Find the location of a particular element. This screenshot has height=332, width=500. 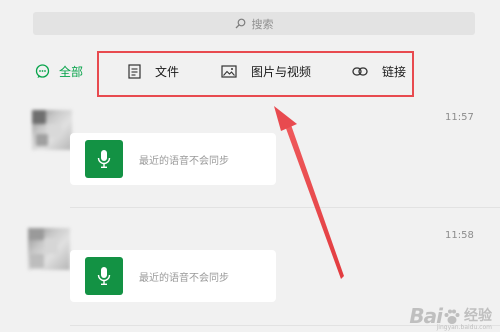

tab-files-label: 文件 is located at coordinates (167, 71).